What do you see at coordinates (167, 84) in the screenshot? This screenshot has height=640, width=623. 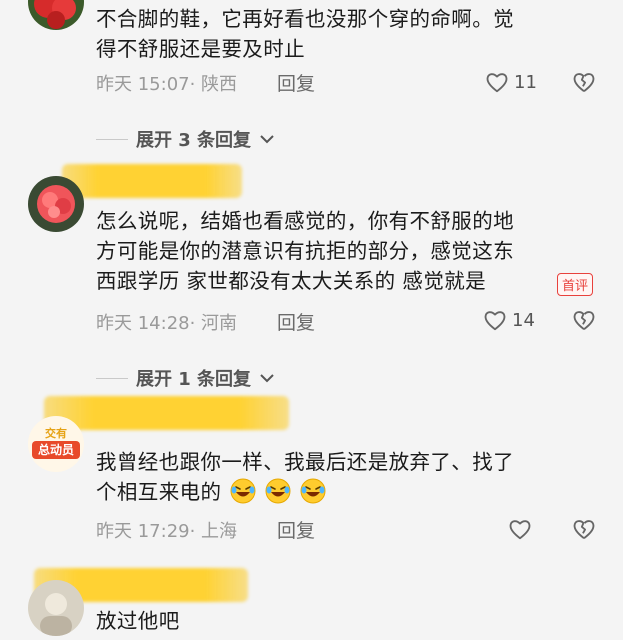 I see `comment-time-location: 昨天 15:07· 陕西` at bounding box center [167, 84].